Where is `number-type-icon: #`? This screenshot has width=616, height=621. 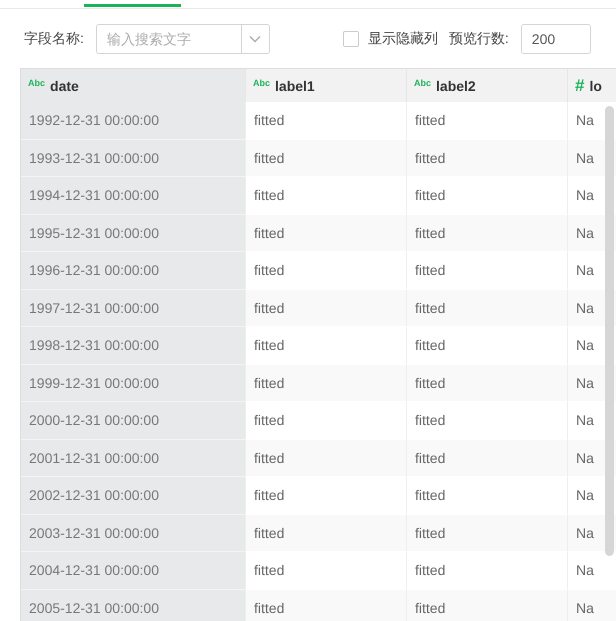
number-type-icon: # is located at coordinates (579, 86).